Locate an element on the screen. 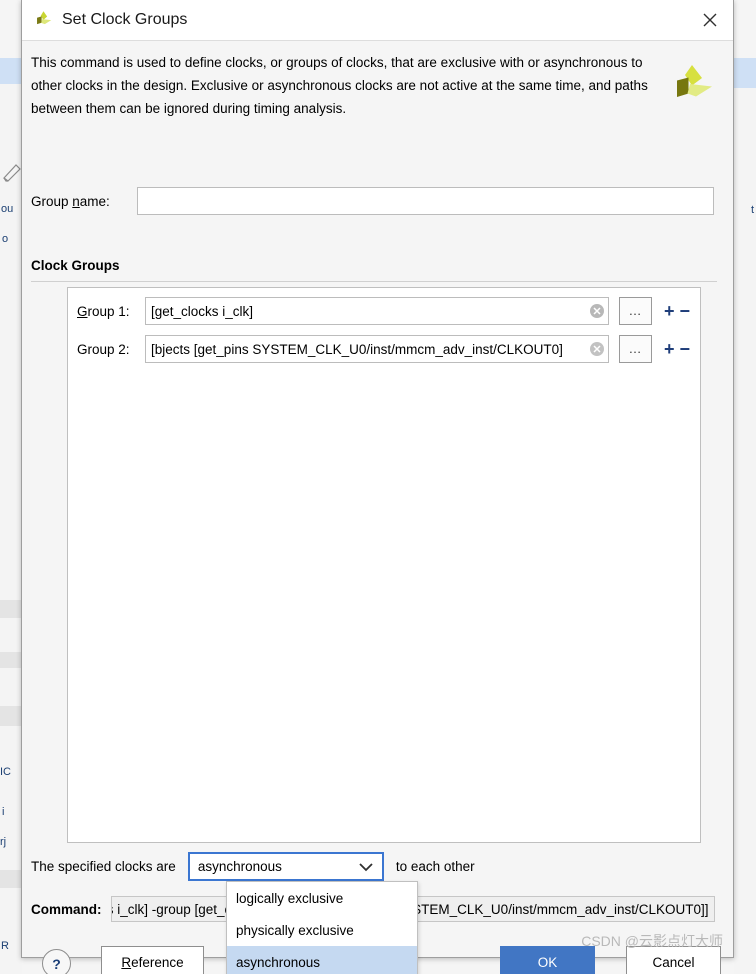 The height and width of the screenshot is (974, 756). clock-group-row: Group 2: … + − is located at coordinates (385, 349).